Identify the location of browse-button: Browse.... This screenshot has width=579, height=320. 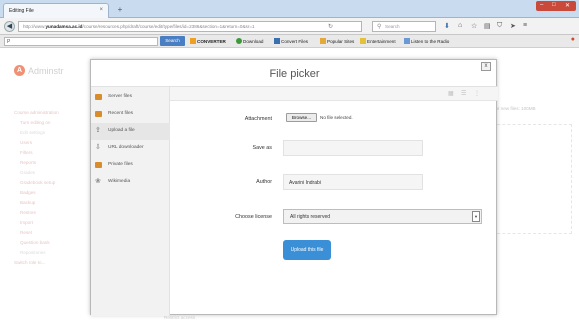
(301, 117).